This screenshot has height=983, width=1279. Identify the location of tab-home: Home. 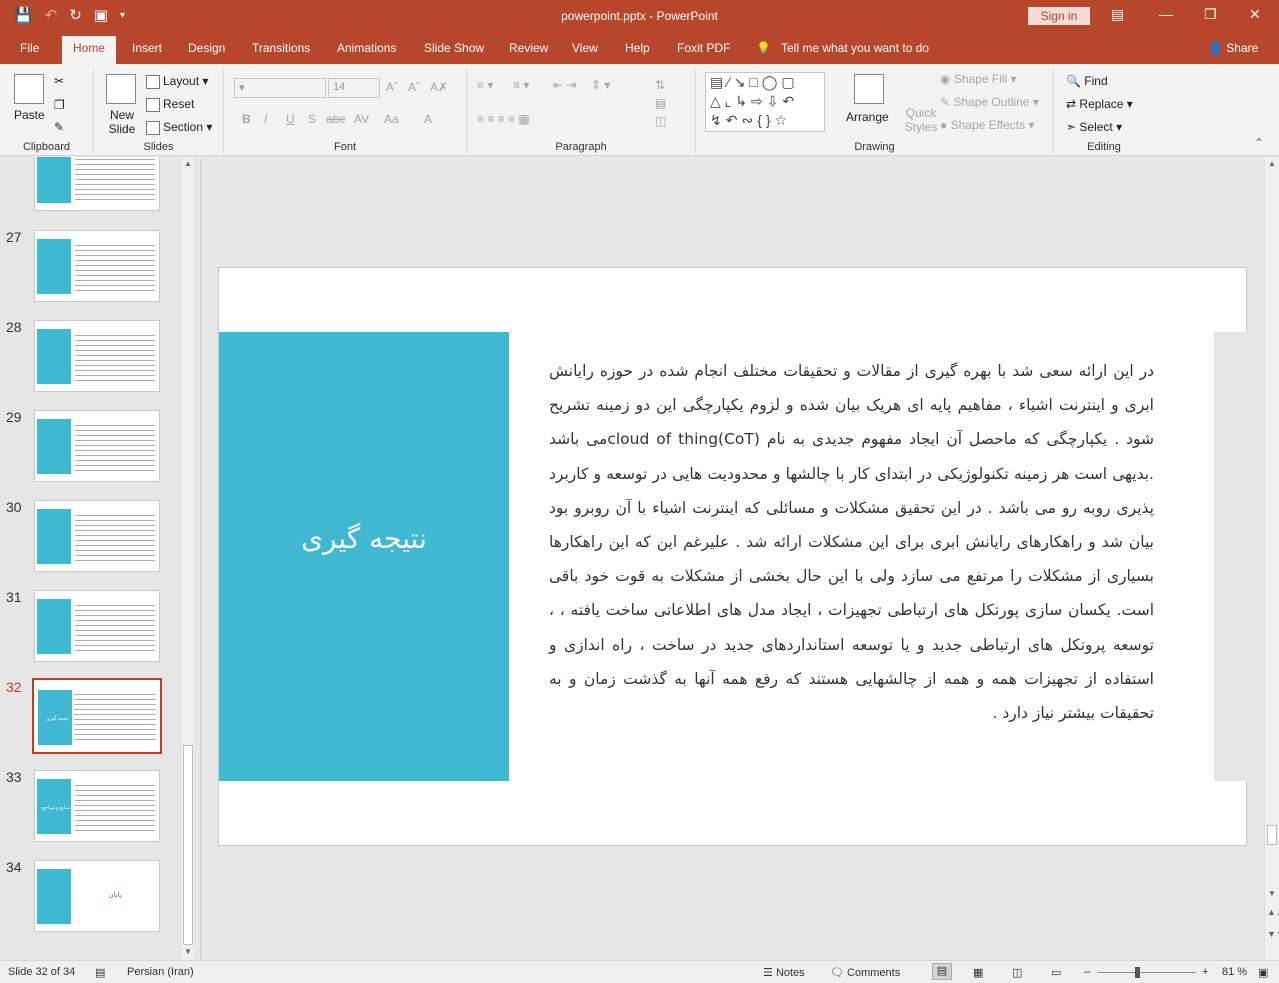
(89, 50).